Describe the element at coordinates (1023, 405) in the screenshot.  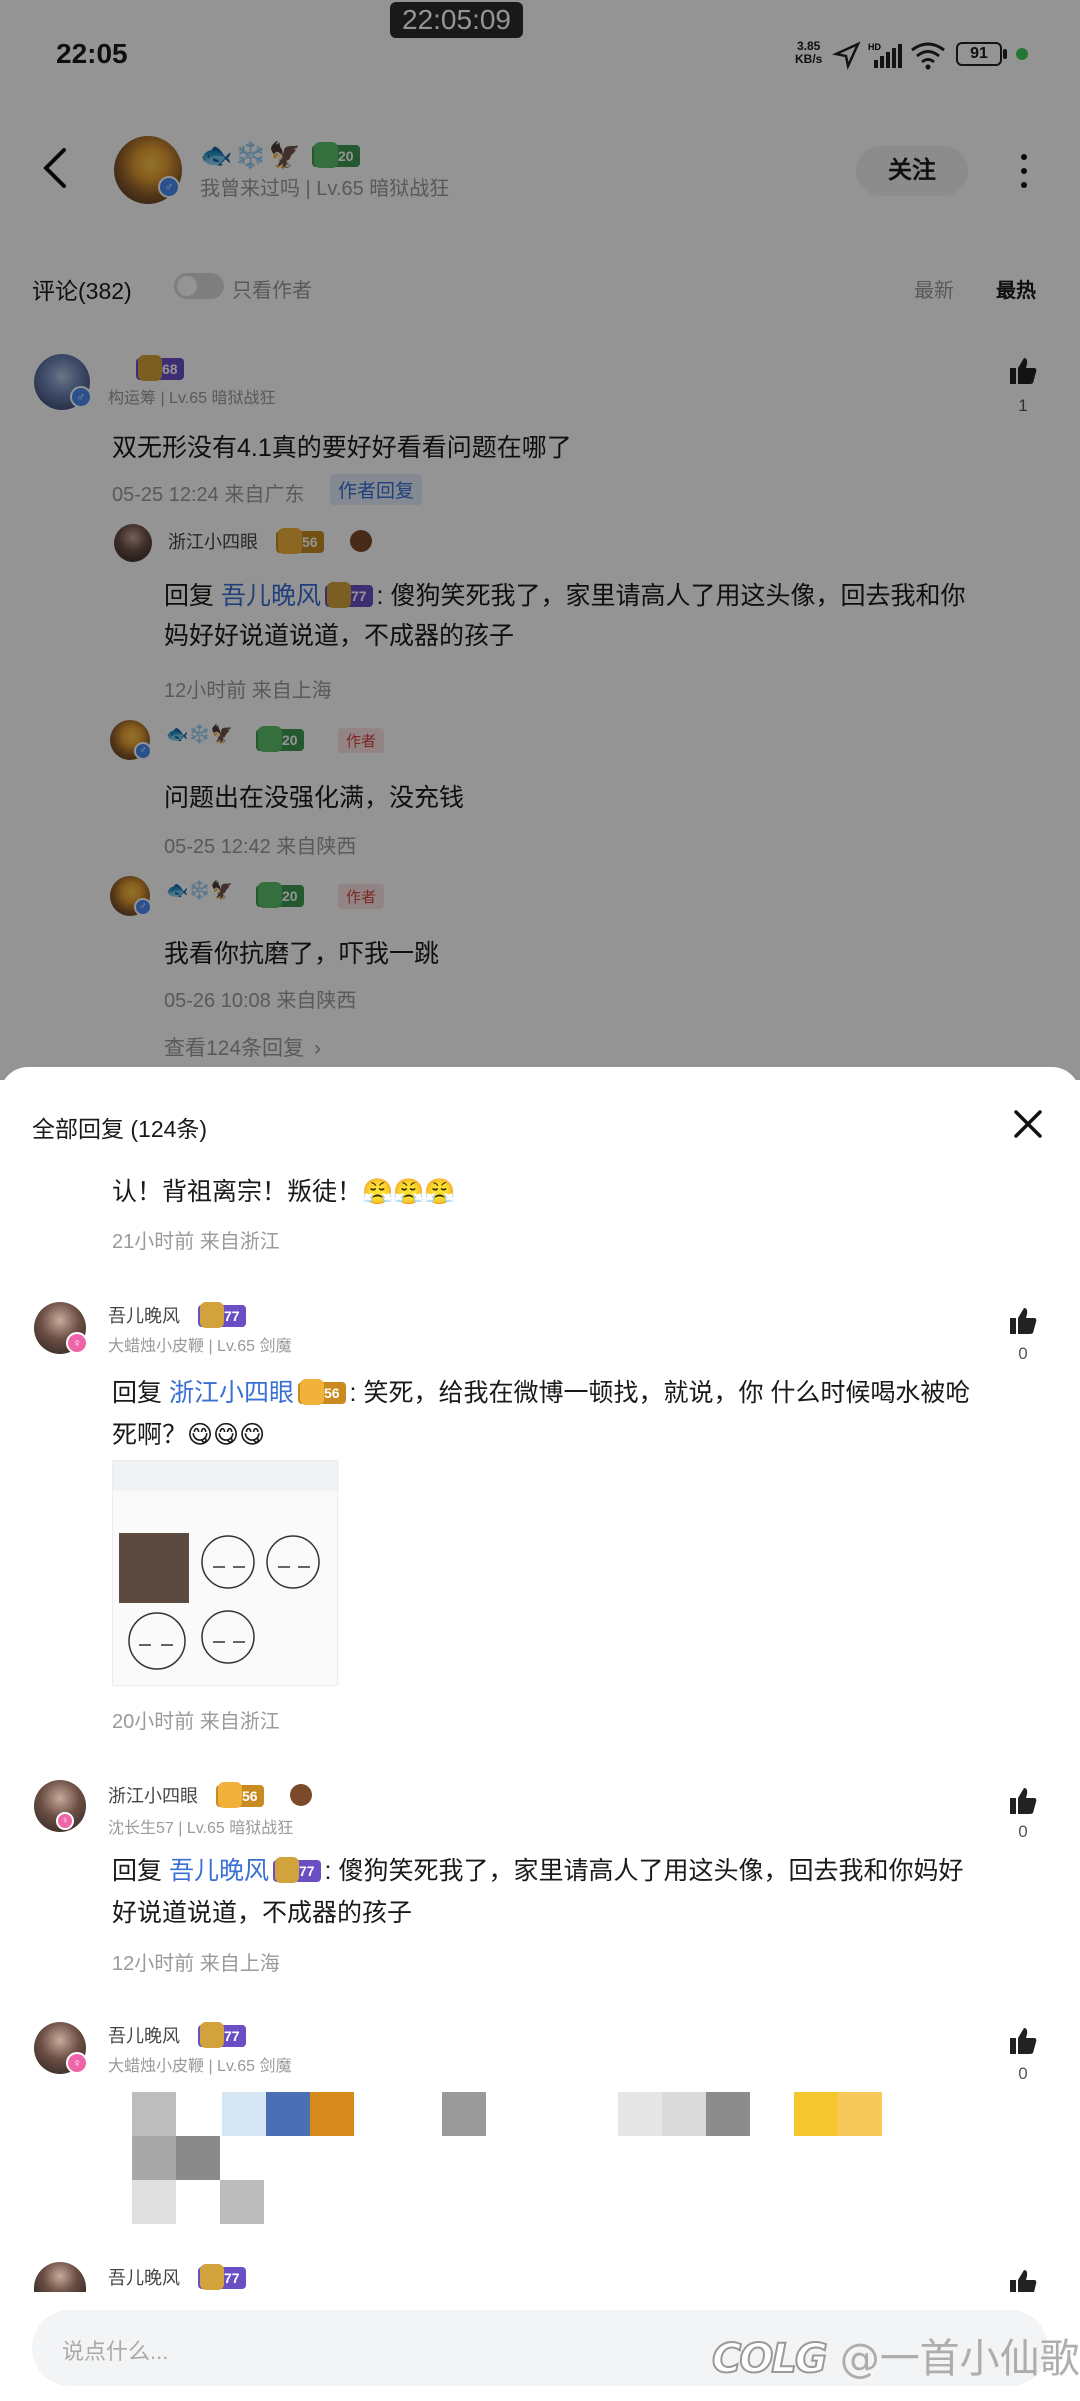
I see `main-like-count: 1` at that location.